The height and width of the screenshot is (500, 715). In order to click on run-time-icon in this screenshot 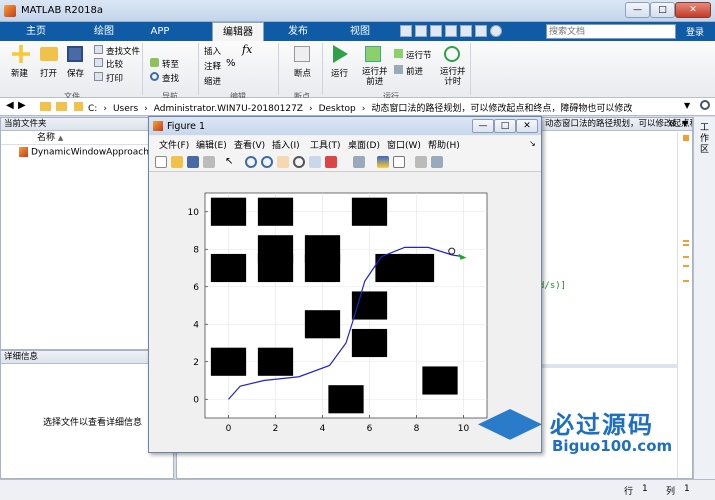, I will do `click(452, 54)`.